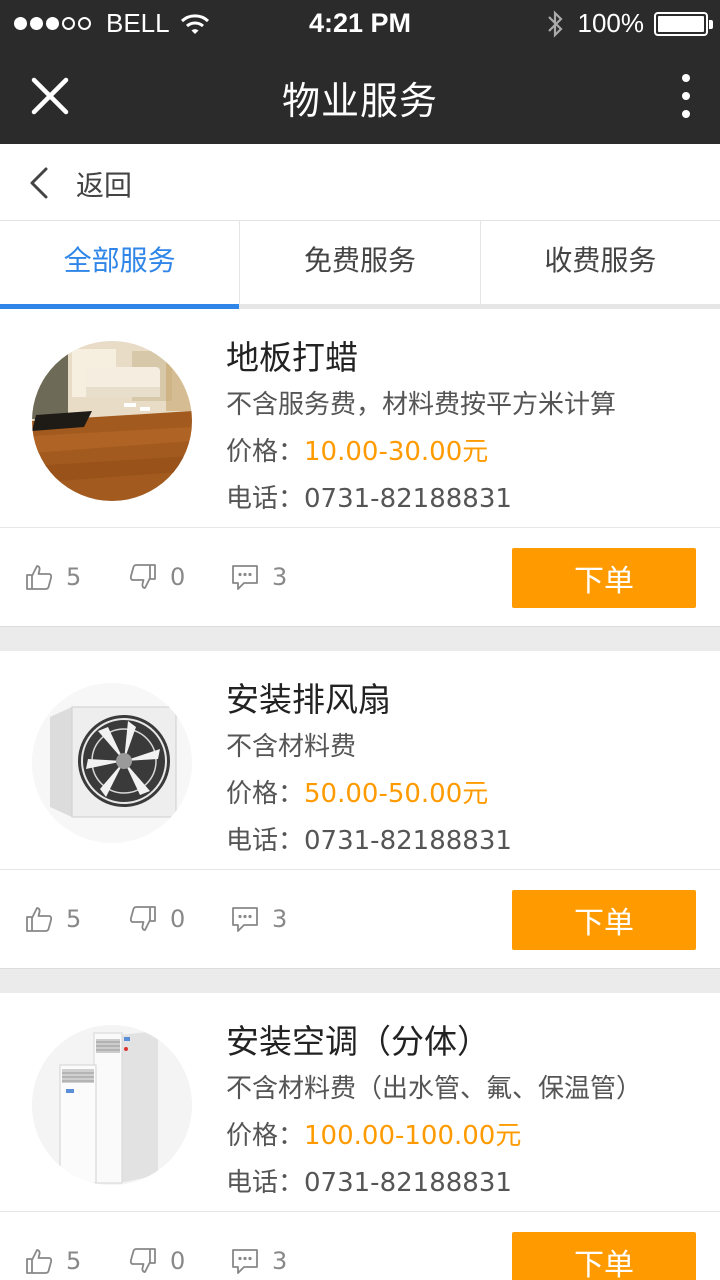 Image resolution: width=720 pixels, height=1280 pixels. Describe the element at coordinates (611, 23) in the screenshot. I see `battery-percent: 100%` at that location.